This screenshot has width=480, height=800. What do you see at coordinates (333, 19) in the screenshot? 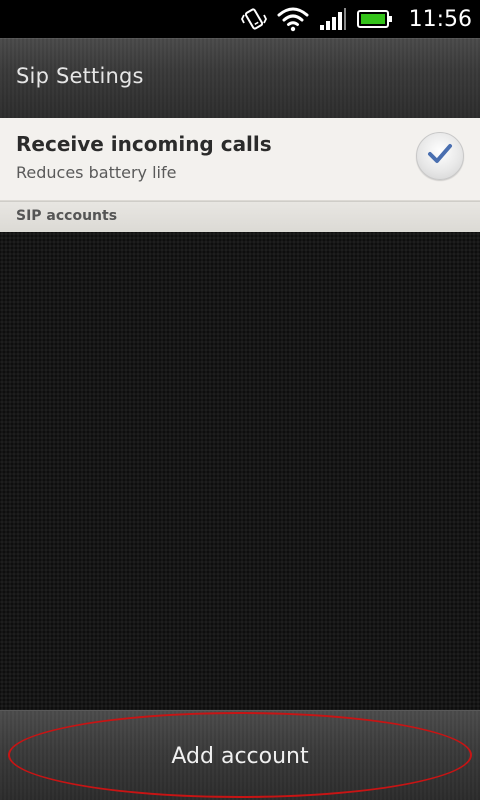
I see `signal-icon` at bounding box center [333, 19].